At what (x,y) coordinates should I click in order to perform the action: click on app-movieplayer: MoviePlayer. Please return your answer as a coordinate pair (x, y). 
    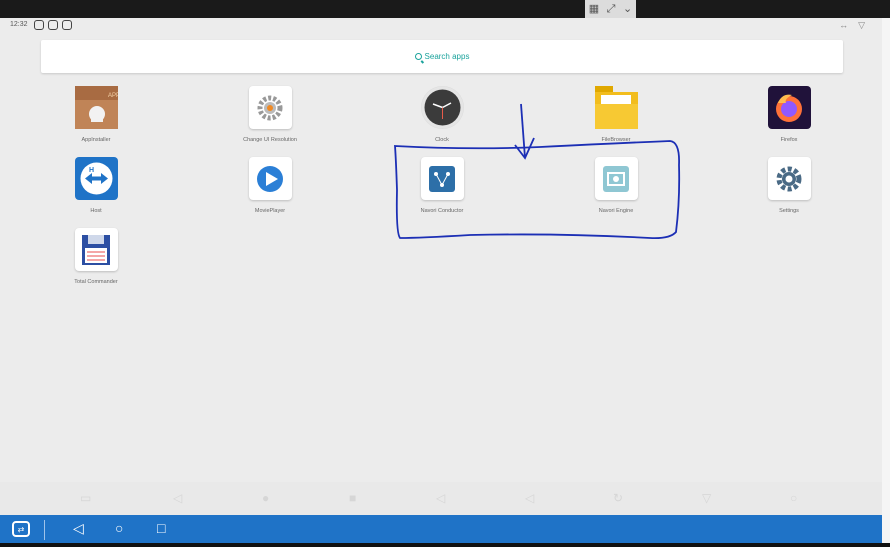
    Looking at the image, I should click on (270, 185).